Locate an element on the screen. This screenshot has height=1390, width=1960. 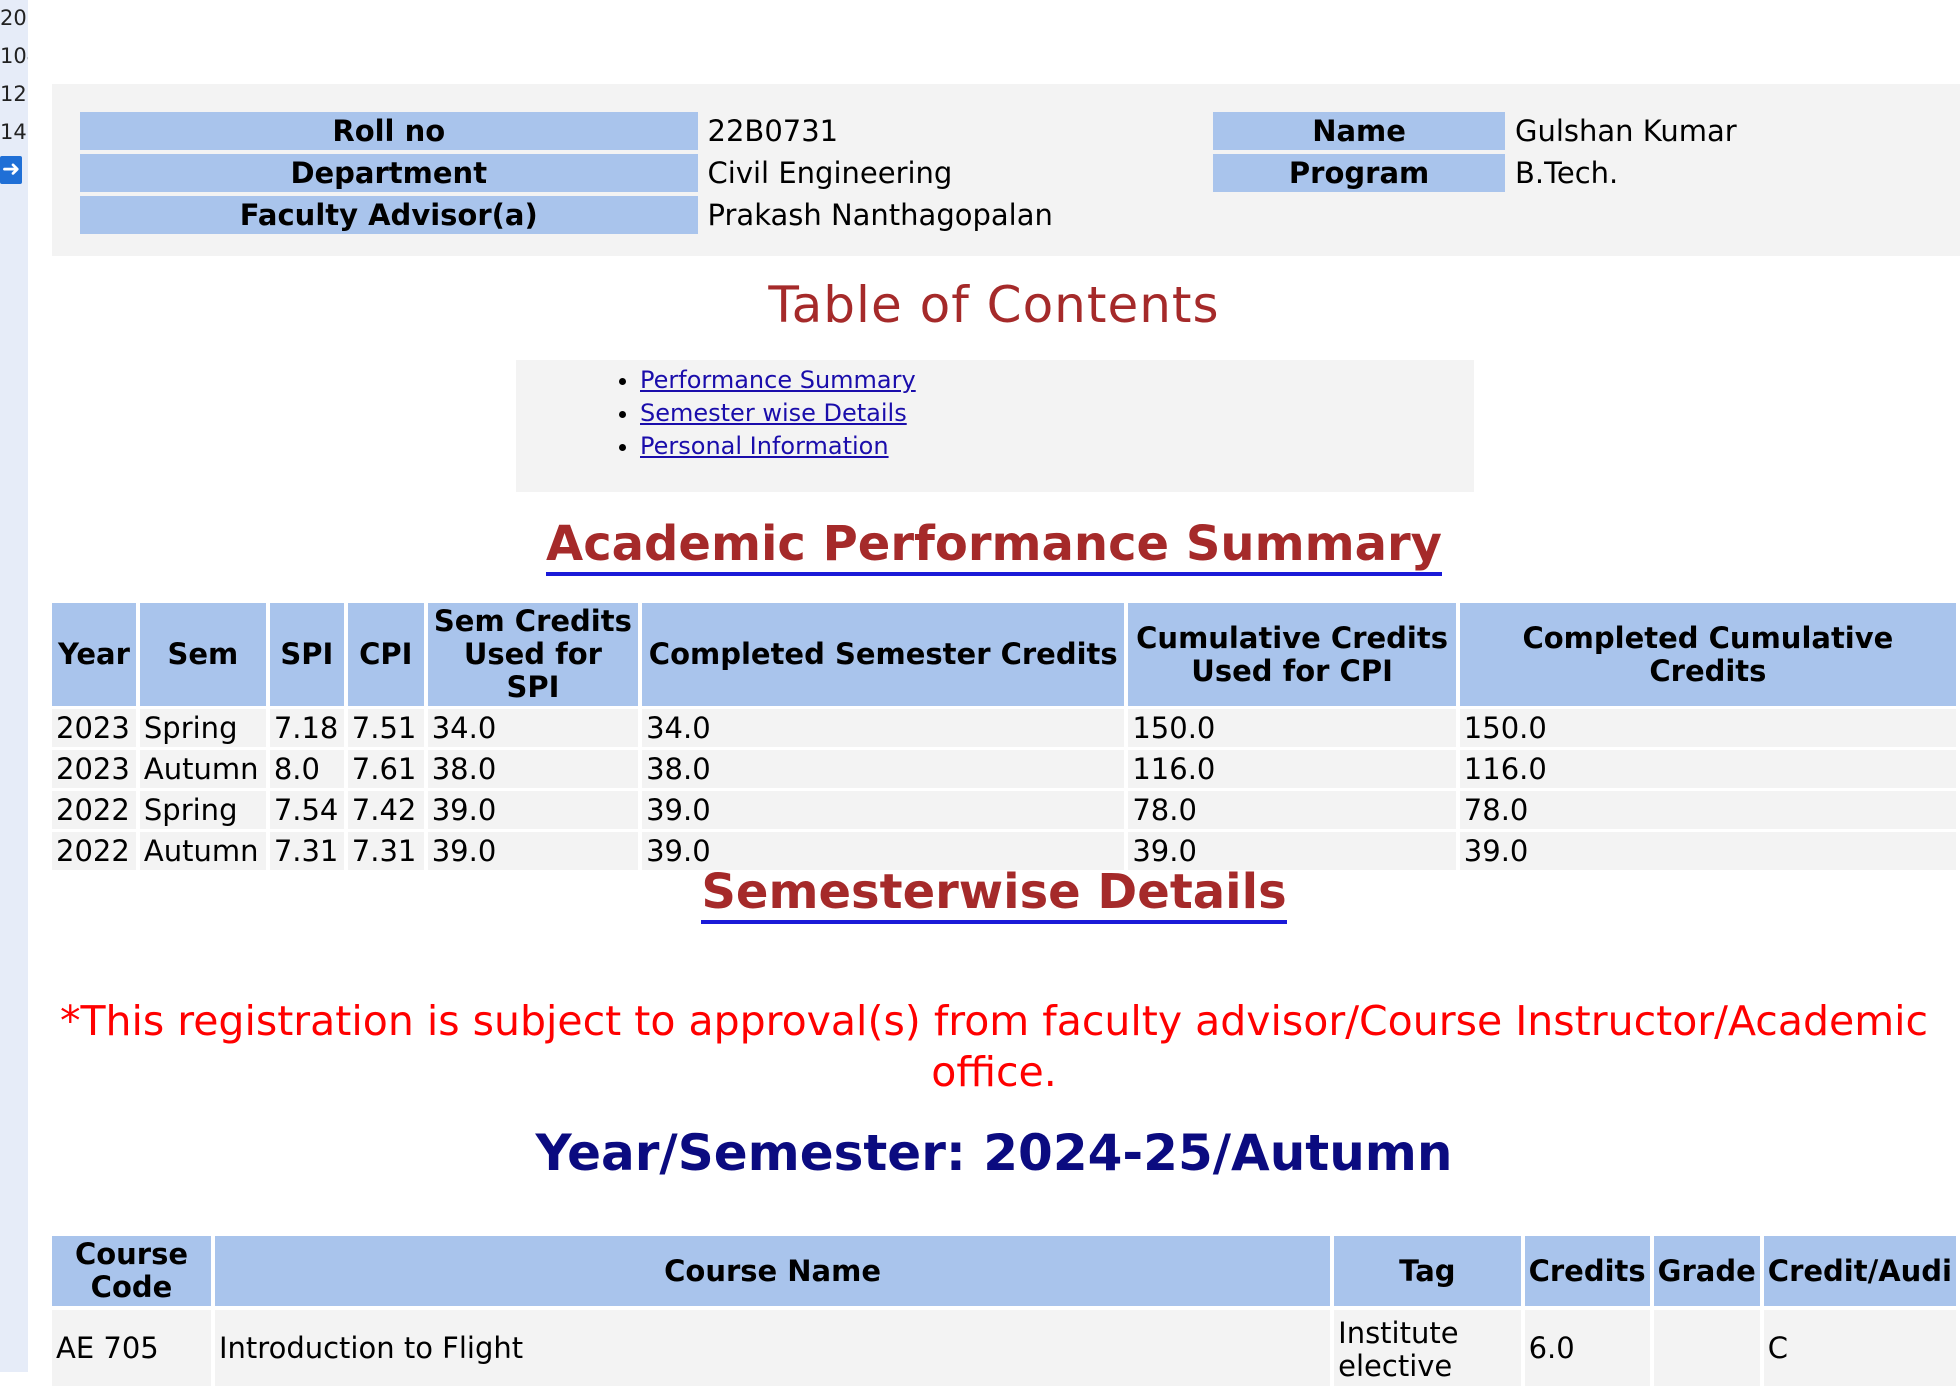
cell-completed-sem-credits: 34.0 is located at coordinates (883, 728).